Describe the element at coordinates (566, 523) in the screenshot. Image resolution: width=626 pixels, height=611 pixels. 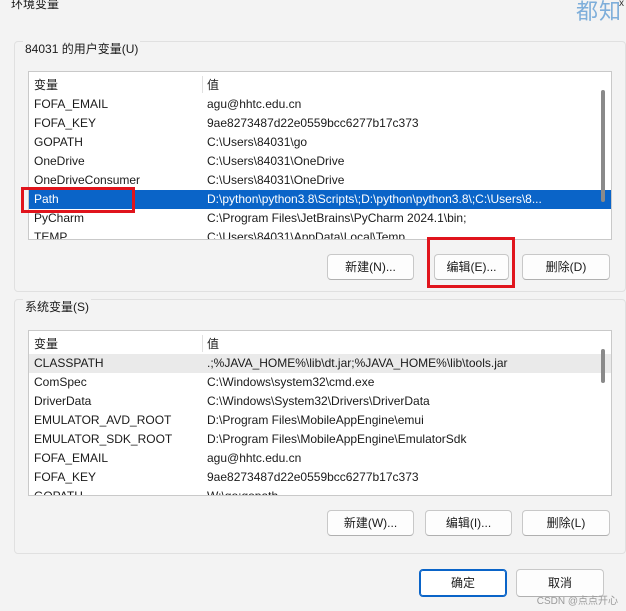
I see `system-delete-button: 删除(L)` at that location.